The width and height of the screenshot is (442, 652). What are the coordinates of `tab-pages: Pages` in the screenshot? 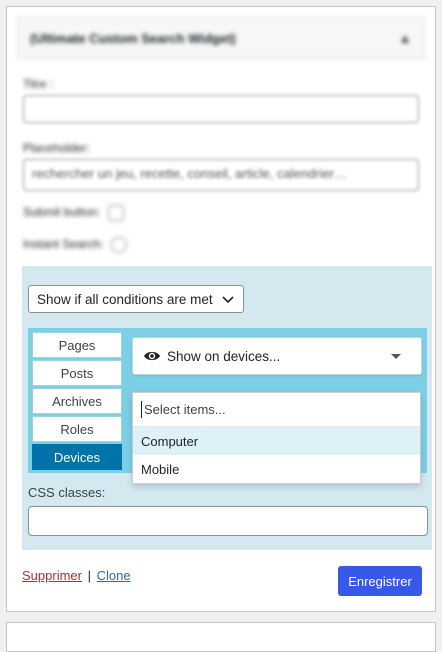 It's located at (77, 345).